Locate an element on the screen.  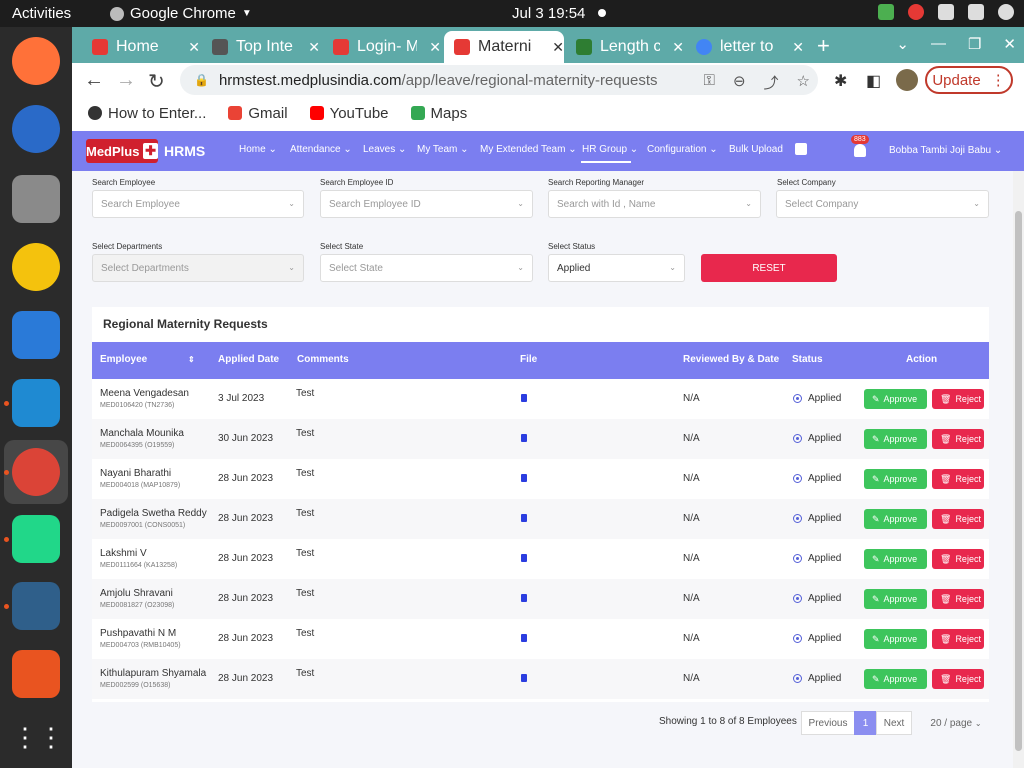
activities-button: Activities is located at coordinates (41, 13).